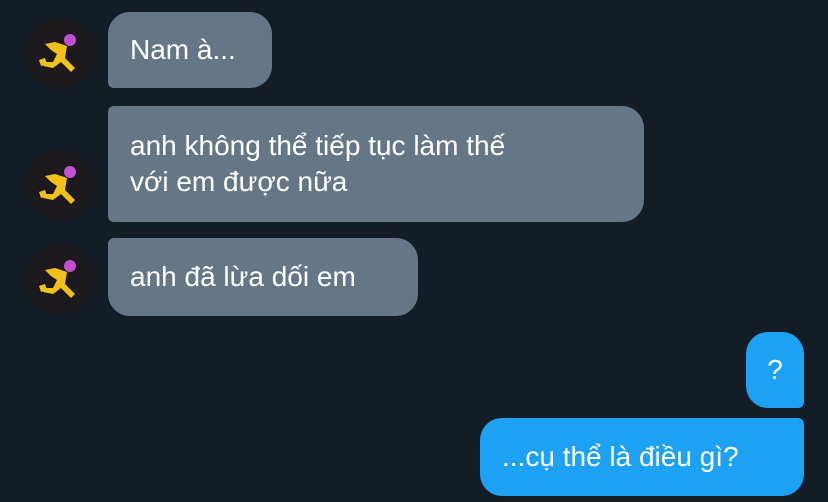  Describe the element at coordinates (775, 370) in the screenshot. I see `message-bubble-sent: ?` at that location.